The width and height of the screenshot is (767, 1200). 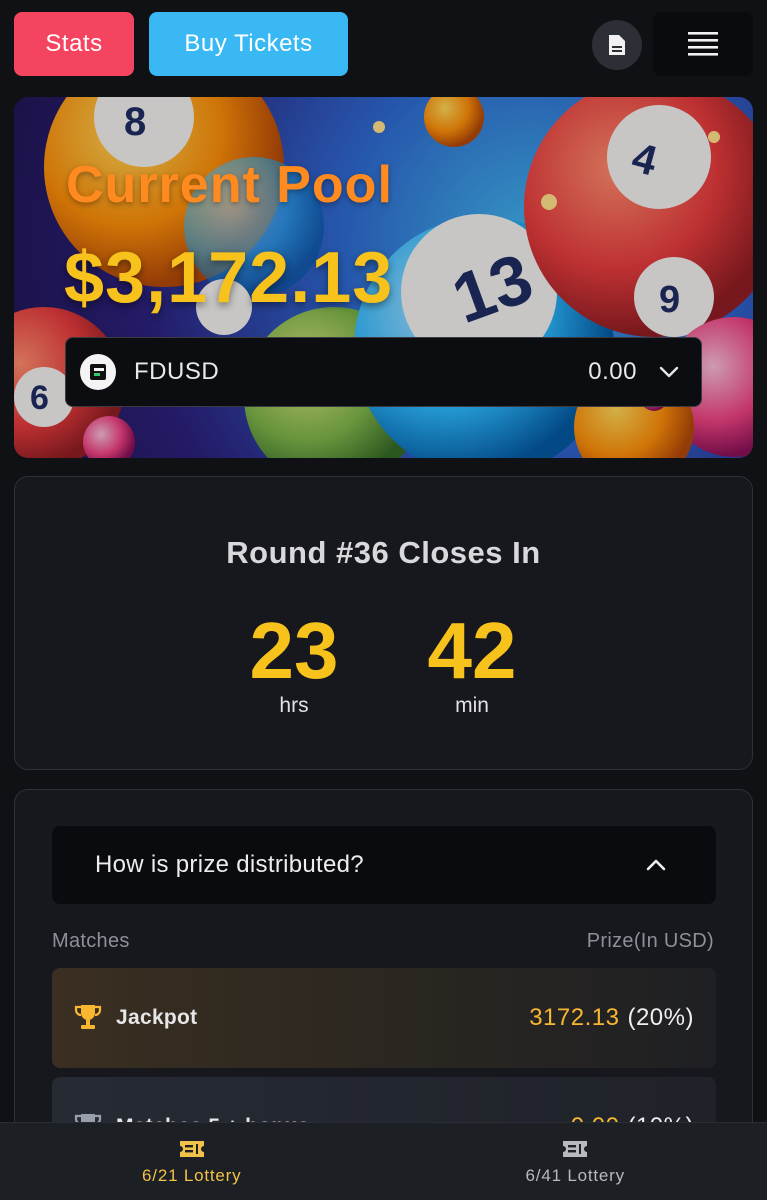 I want to click on nav-label: 6/41 Lottery, so click(x=575, y=1175).